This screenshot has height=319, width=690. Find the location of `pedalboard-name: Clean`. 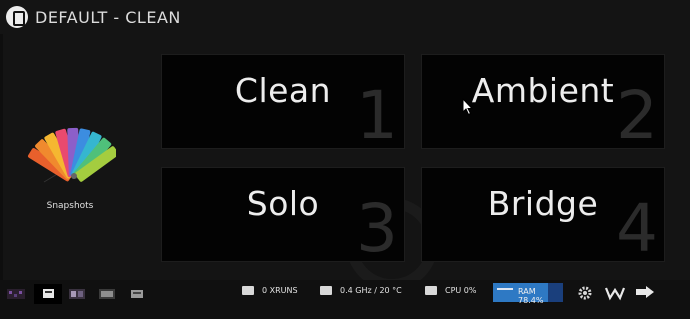

pedalboard-name: Clean is located at coordinates (283, 90).